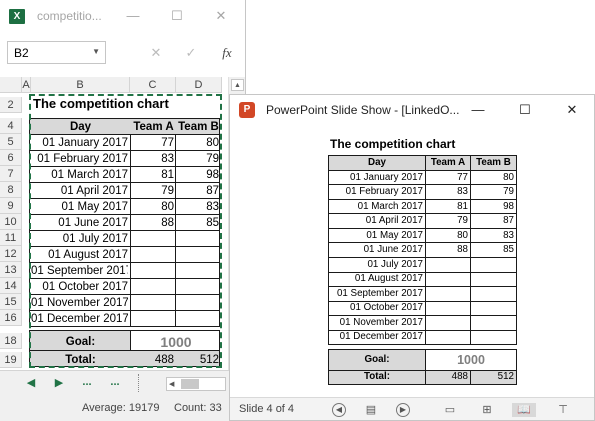 The width and height of the screenshot is (595, 421). What do you see at coordinates (11, 85) in the screenshot?
I see `select-all-corner` at bounding box center [11, 85].